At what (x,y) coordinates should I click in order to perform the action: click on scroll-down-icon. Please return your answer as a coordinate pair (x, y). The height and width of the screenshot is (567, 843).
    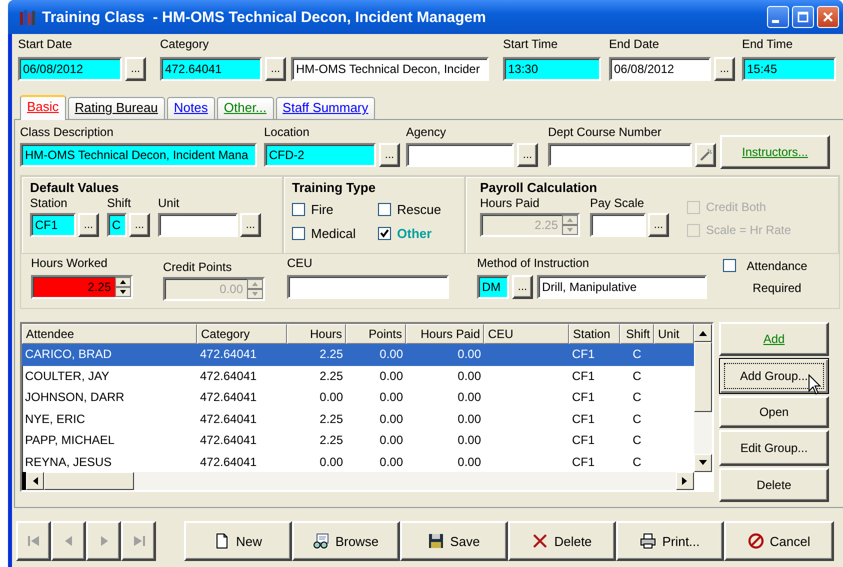
    Looking at the image, I should click on (703, 463).